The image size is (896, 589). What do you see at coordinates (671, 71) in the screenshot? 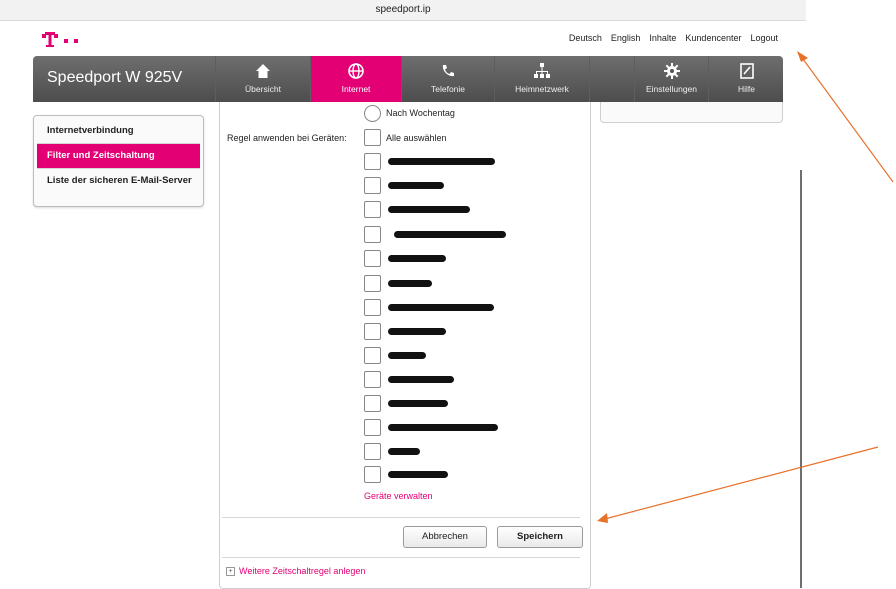
I see `gear-icon` at bounding box center [671, 71].